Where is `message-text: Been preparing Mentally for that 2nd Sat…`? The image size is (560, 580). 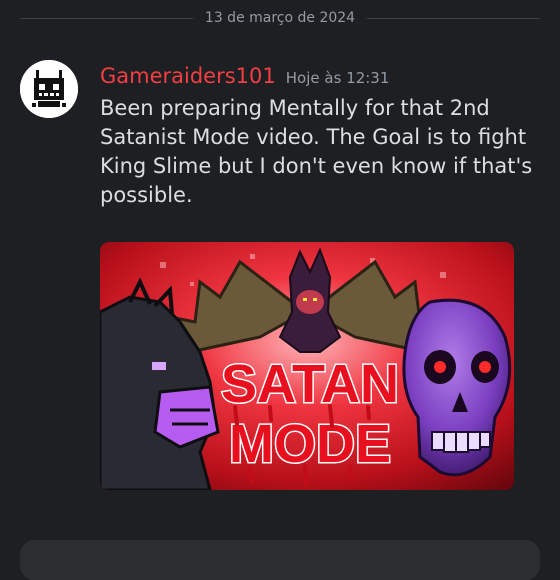
message-text: Been preparing Mentally for that 2nd Sat… is located at coordinates (316, 151).